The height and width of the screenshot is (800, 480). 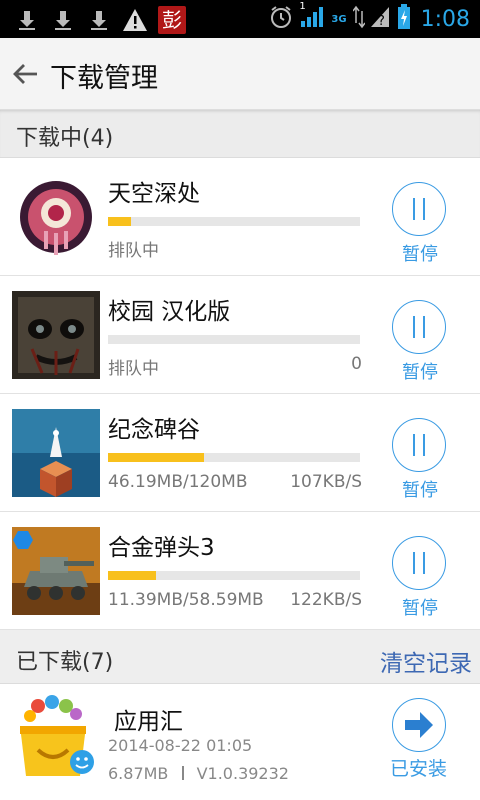 What do you see at coordinates (418, 767) in the screenshot?
I see `installed-label: 已安装` at bounding box center [418, 767].